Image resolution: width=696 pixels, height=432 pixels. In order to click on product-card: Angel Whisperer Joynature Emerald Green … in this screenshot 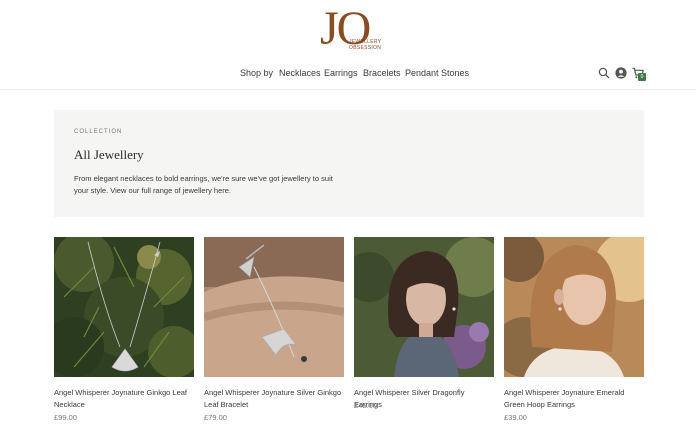, I will do `click(574, 332)`.